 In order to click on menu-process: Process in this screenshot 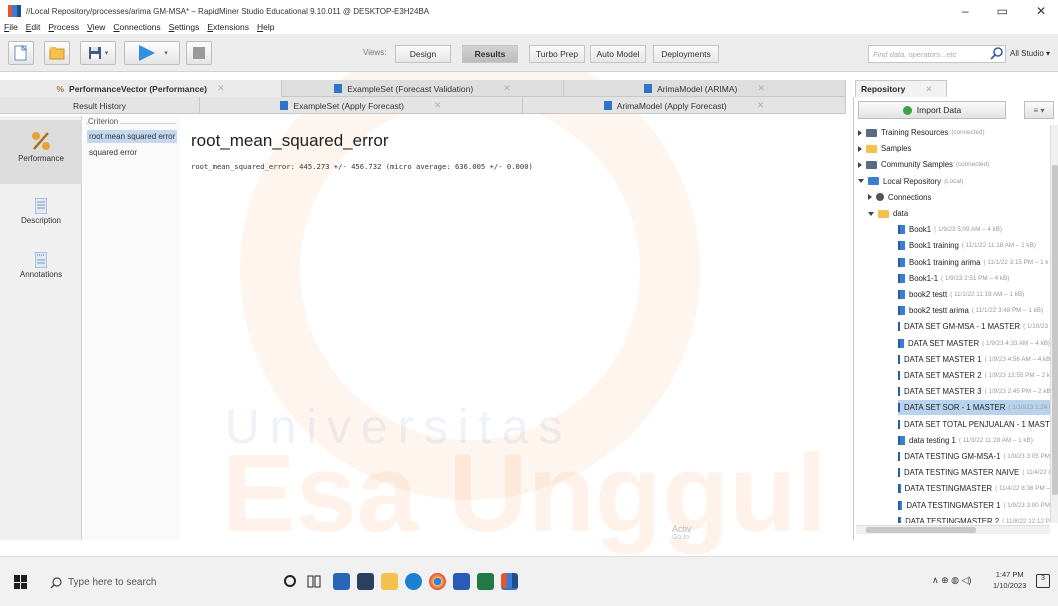, I will do `click(63, 27)`.